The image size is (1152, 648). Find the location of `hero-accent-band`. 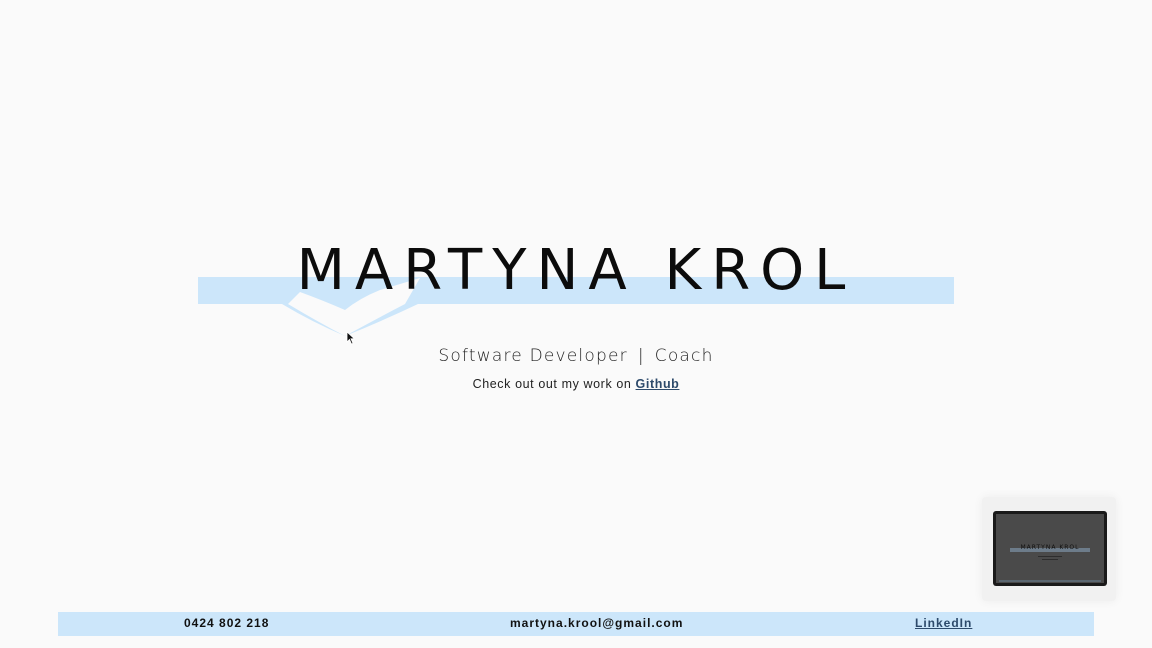

hero-accent-band is located at coordinates (576, 306).